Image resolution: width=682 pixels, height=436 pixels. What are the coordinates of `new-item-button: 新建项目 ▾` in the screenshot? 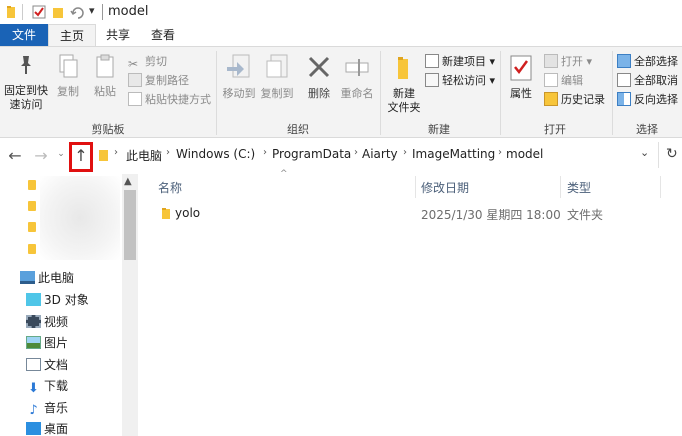 It's located at (460, 62).